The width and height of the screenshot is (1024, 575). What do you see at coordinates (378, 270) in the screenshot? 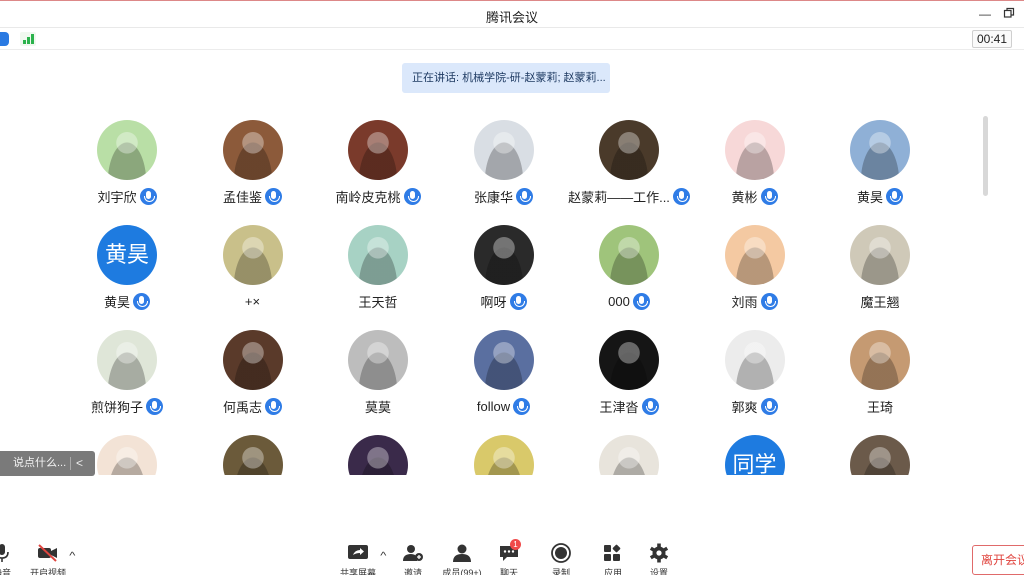
I see `participant-tile: 王天哲` at bounding box center [378, 270].